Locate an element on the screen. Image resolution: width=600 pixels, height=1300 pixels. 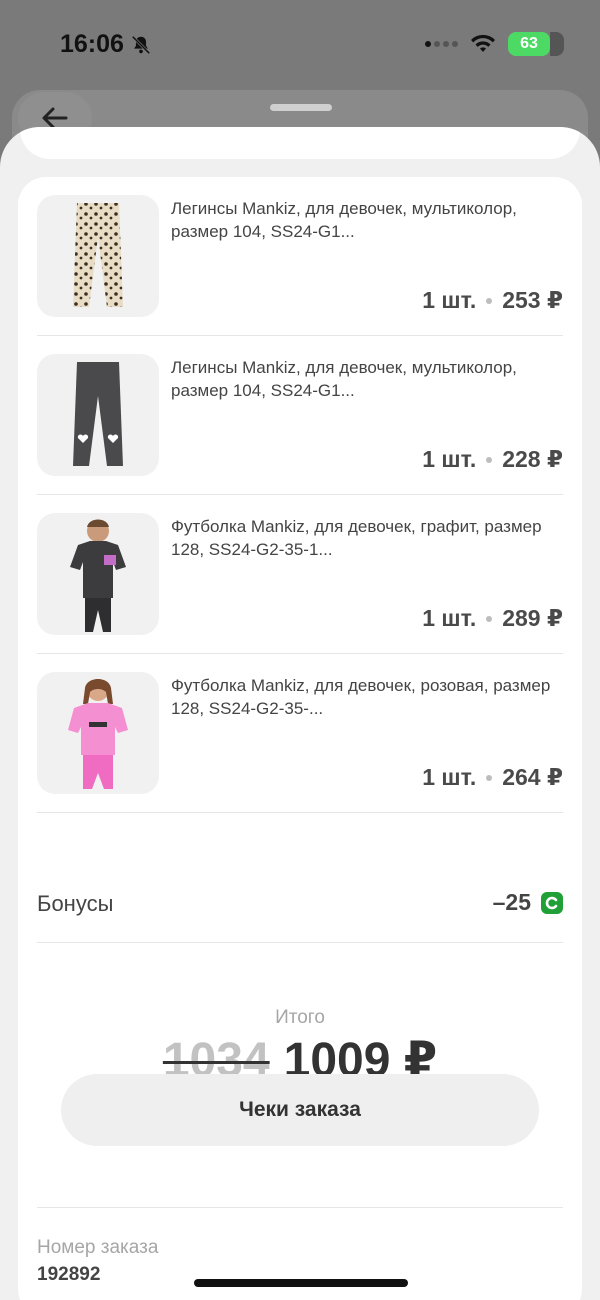
item-price: 289 ₽ is located at coordinates (532, 618).